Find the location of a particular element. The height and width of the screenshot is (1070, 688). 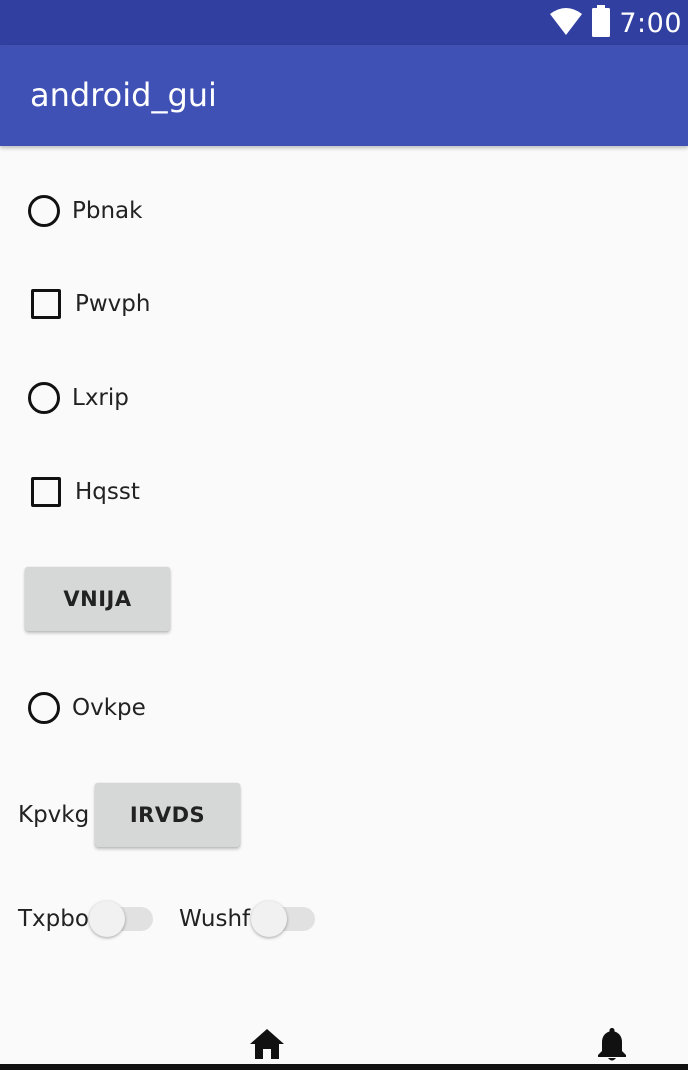

switch-label-txpbo: Txpbo is located at coordinates (53, 919).